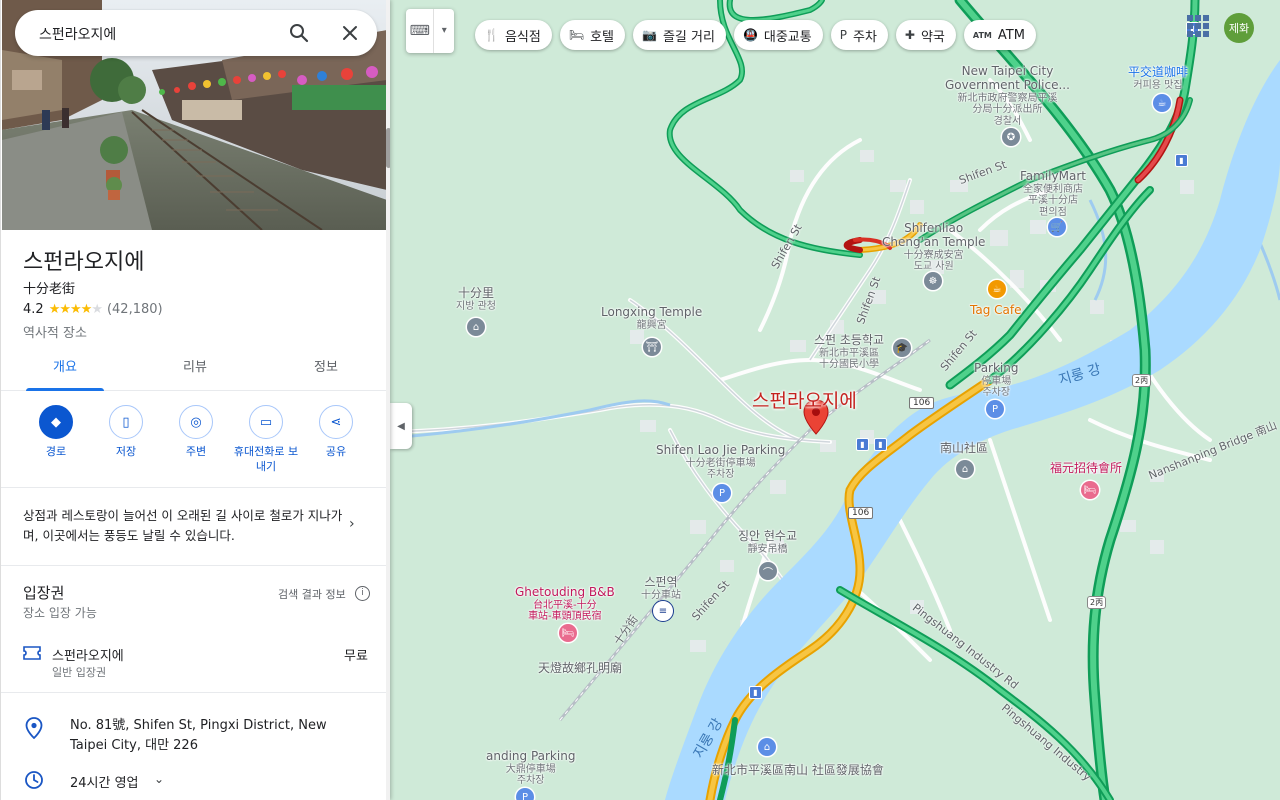 This screenshot has width=1280, height=800. What do you see at coordinates (933, 281) in the screenshot?
I see `temple-icon: ☸` at bounding box center [933, 281].